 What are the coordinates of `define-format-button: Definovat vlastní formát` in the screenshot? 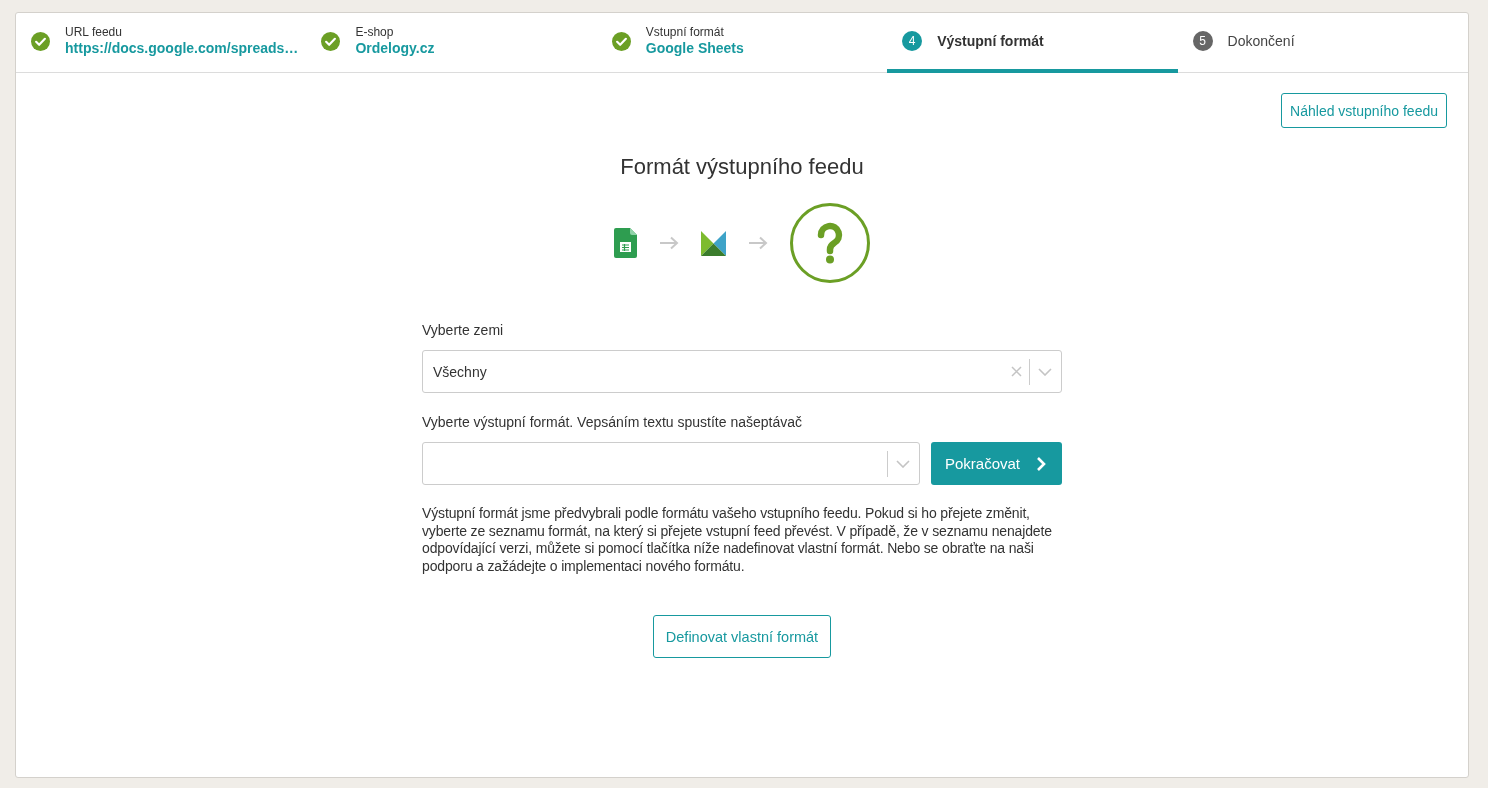 It's located at (742, 636).